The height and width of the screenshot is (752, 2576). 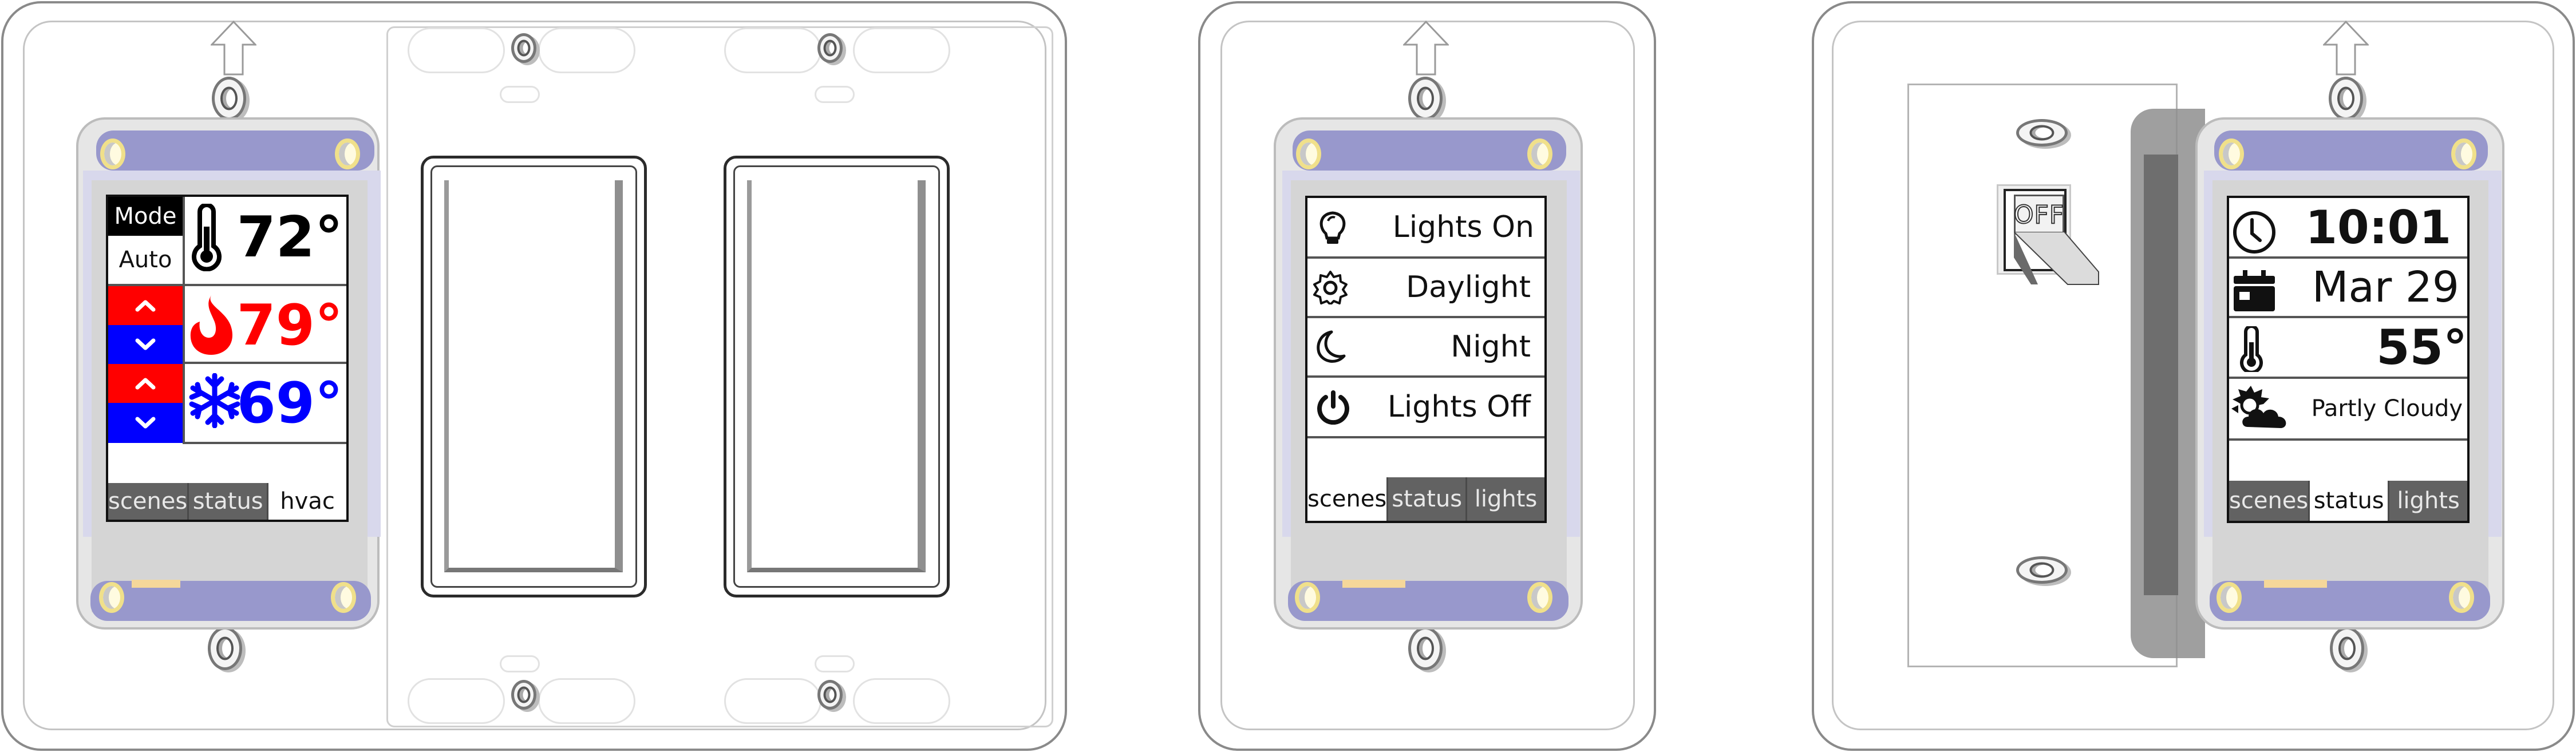 I want to click on cool-down-button, so click(x=145, y=423).